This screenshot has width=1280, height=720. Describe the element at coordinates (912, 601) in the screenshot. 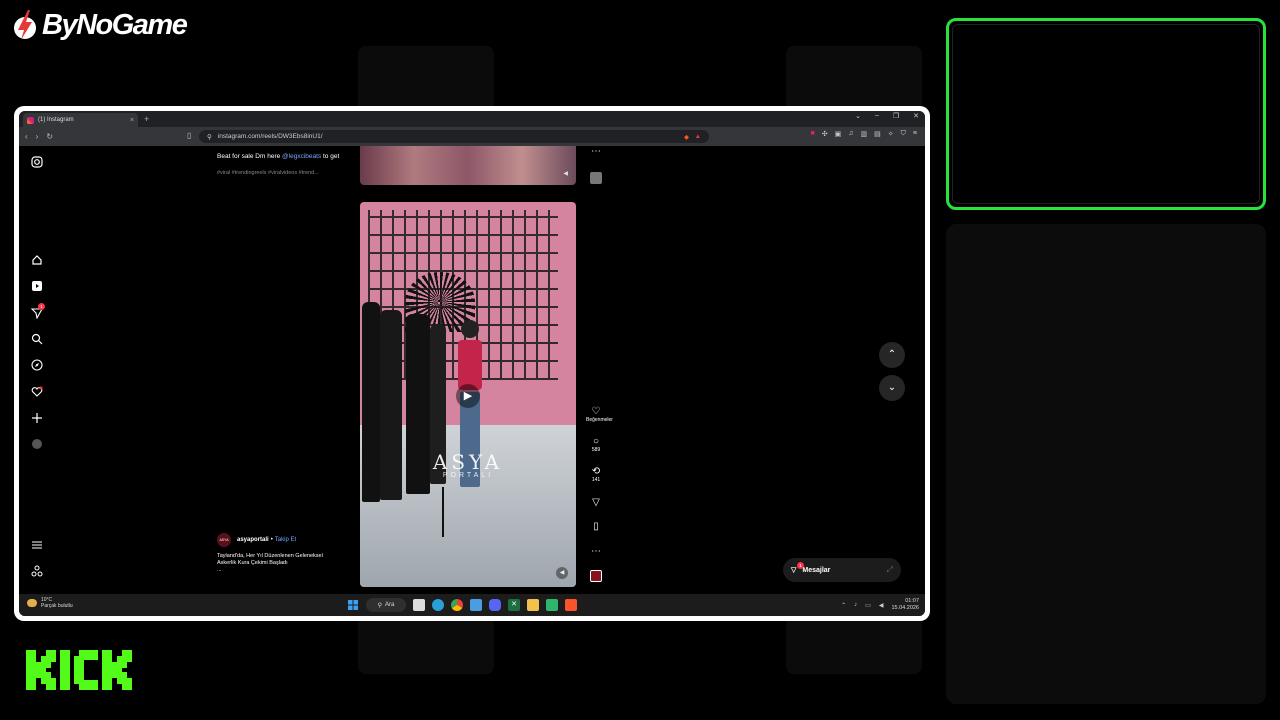

I see `clock-time: 01:07` at that location.